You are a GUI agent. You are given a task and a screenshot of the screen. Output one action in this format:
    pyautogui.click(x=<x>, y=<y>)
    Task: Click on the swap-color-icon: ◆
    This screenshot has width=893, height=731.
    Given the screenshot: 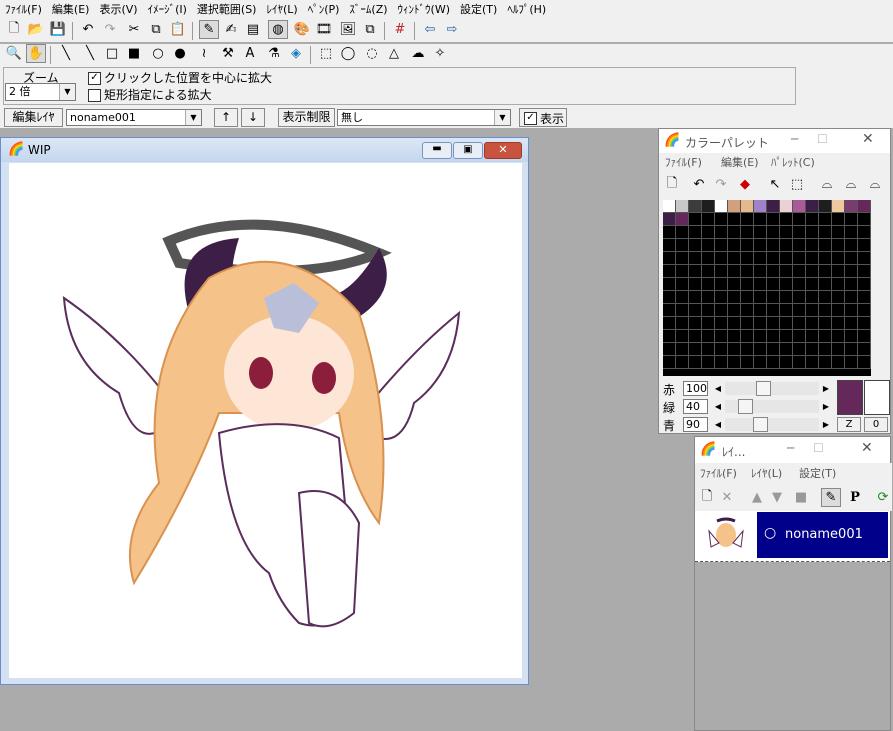 What is the action you would take?
    pyautogui.click(x=745, y=184)
    